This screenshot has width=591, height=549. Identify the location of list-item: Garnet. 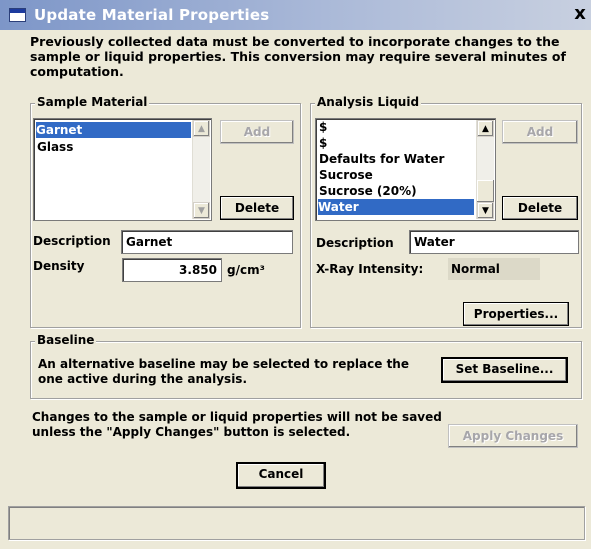
(113, 130).